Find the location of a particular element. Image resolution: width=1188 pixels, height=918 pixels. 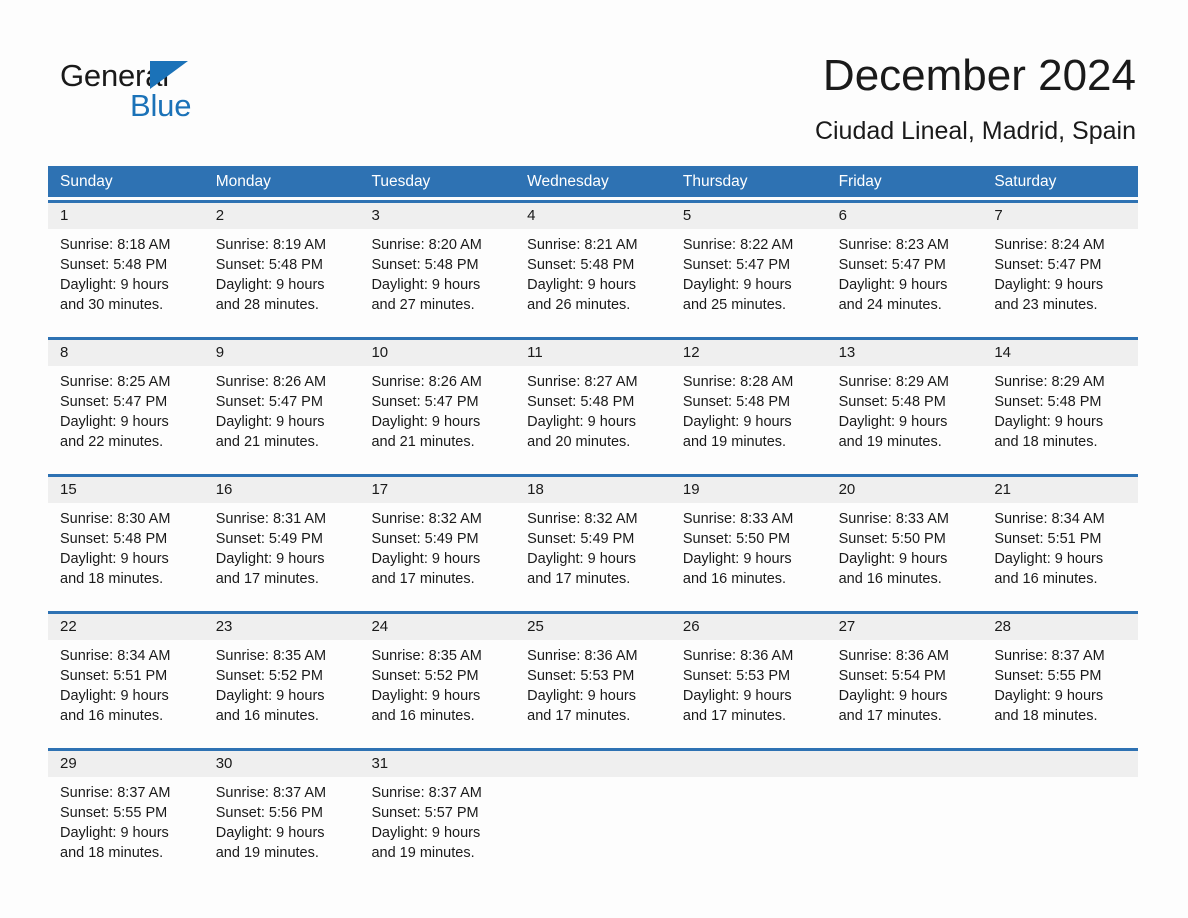

date-number: 23 is located at coordinates (282, 627).